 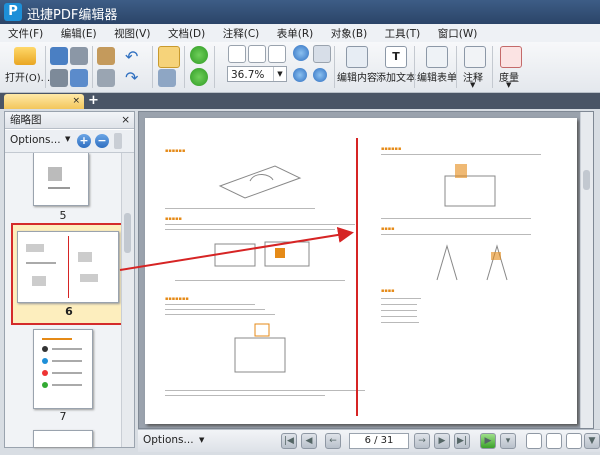 I want to click on two-page-view-icon, so click(x=574, y=441).